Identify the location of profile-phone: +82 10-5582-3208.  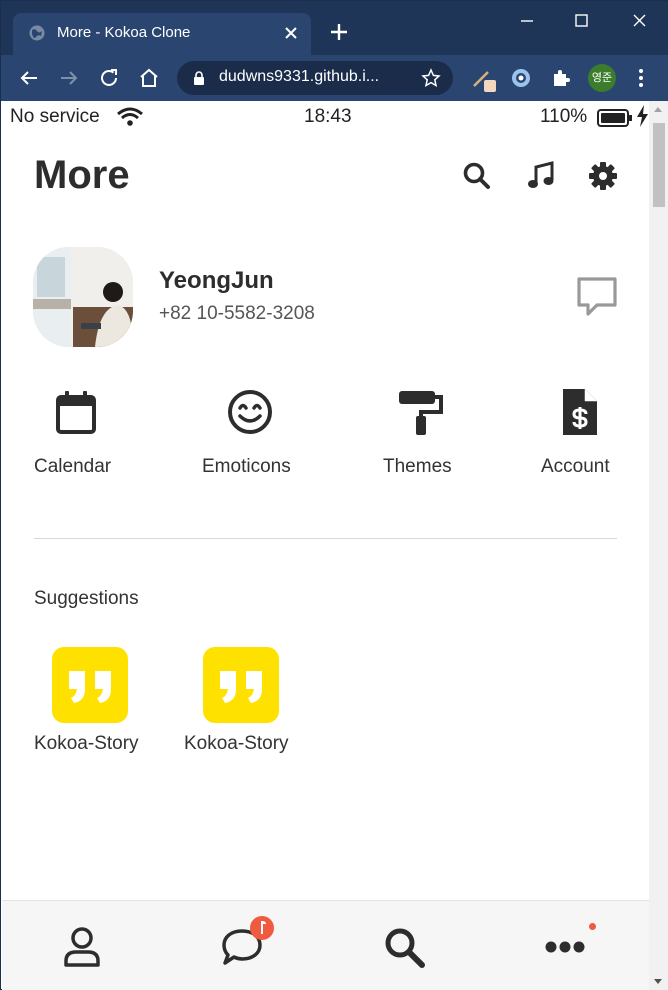
(237, 313).